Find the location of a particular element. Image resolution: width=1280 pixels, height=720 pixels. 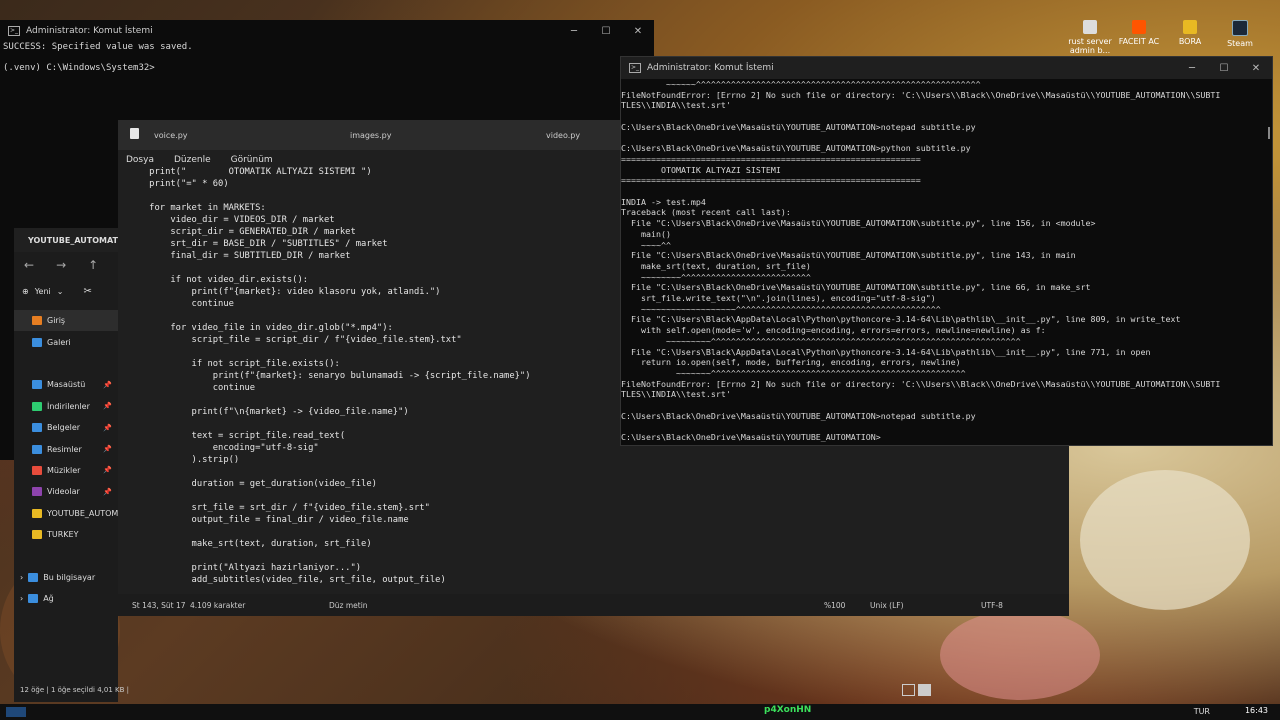

notepad-icon is located at coordinates (134, 133).